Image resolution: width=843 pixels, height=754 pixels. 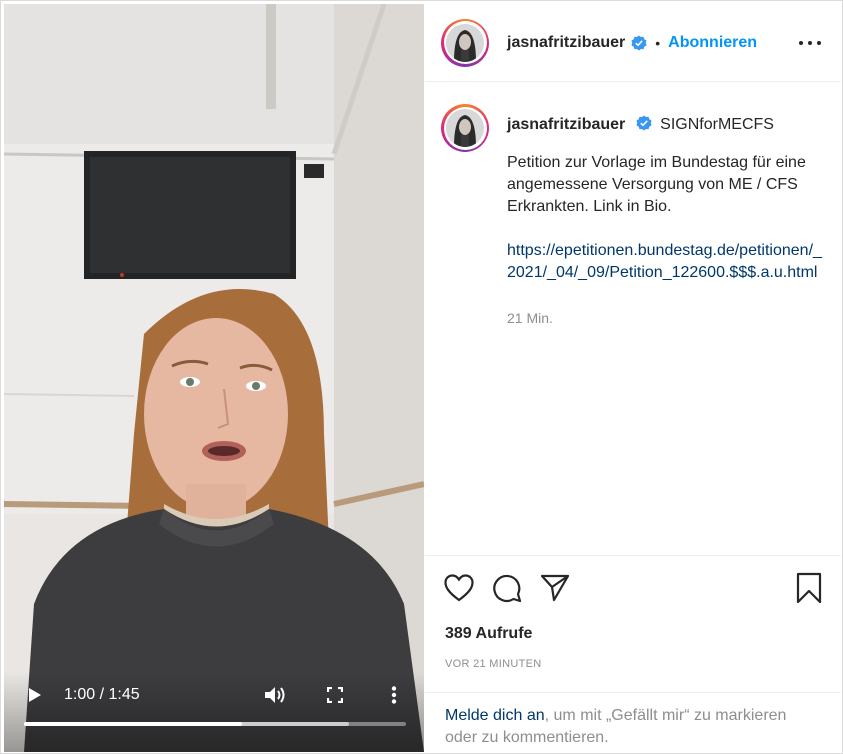 I want to click on like-button, so click(x=459, y=588).